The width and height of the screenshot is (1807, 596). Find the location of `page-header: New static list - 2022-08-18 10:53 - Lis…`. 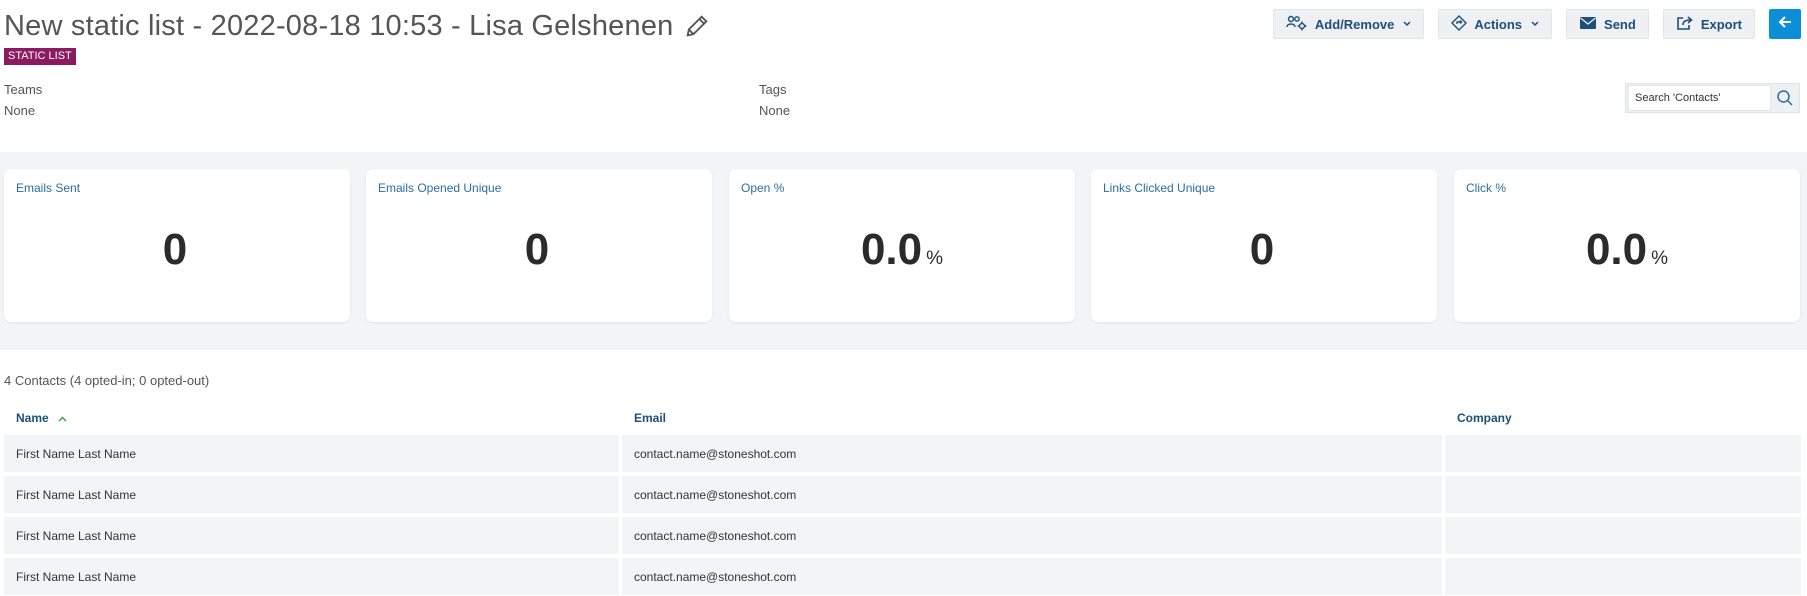

page-header: New static list - 2022-08-18 10:53 - Lis… is located at coordinates (358, 26).